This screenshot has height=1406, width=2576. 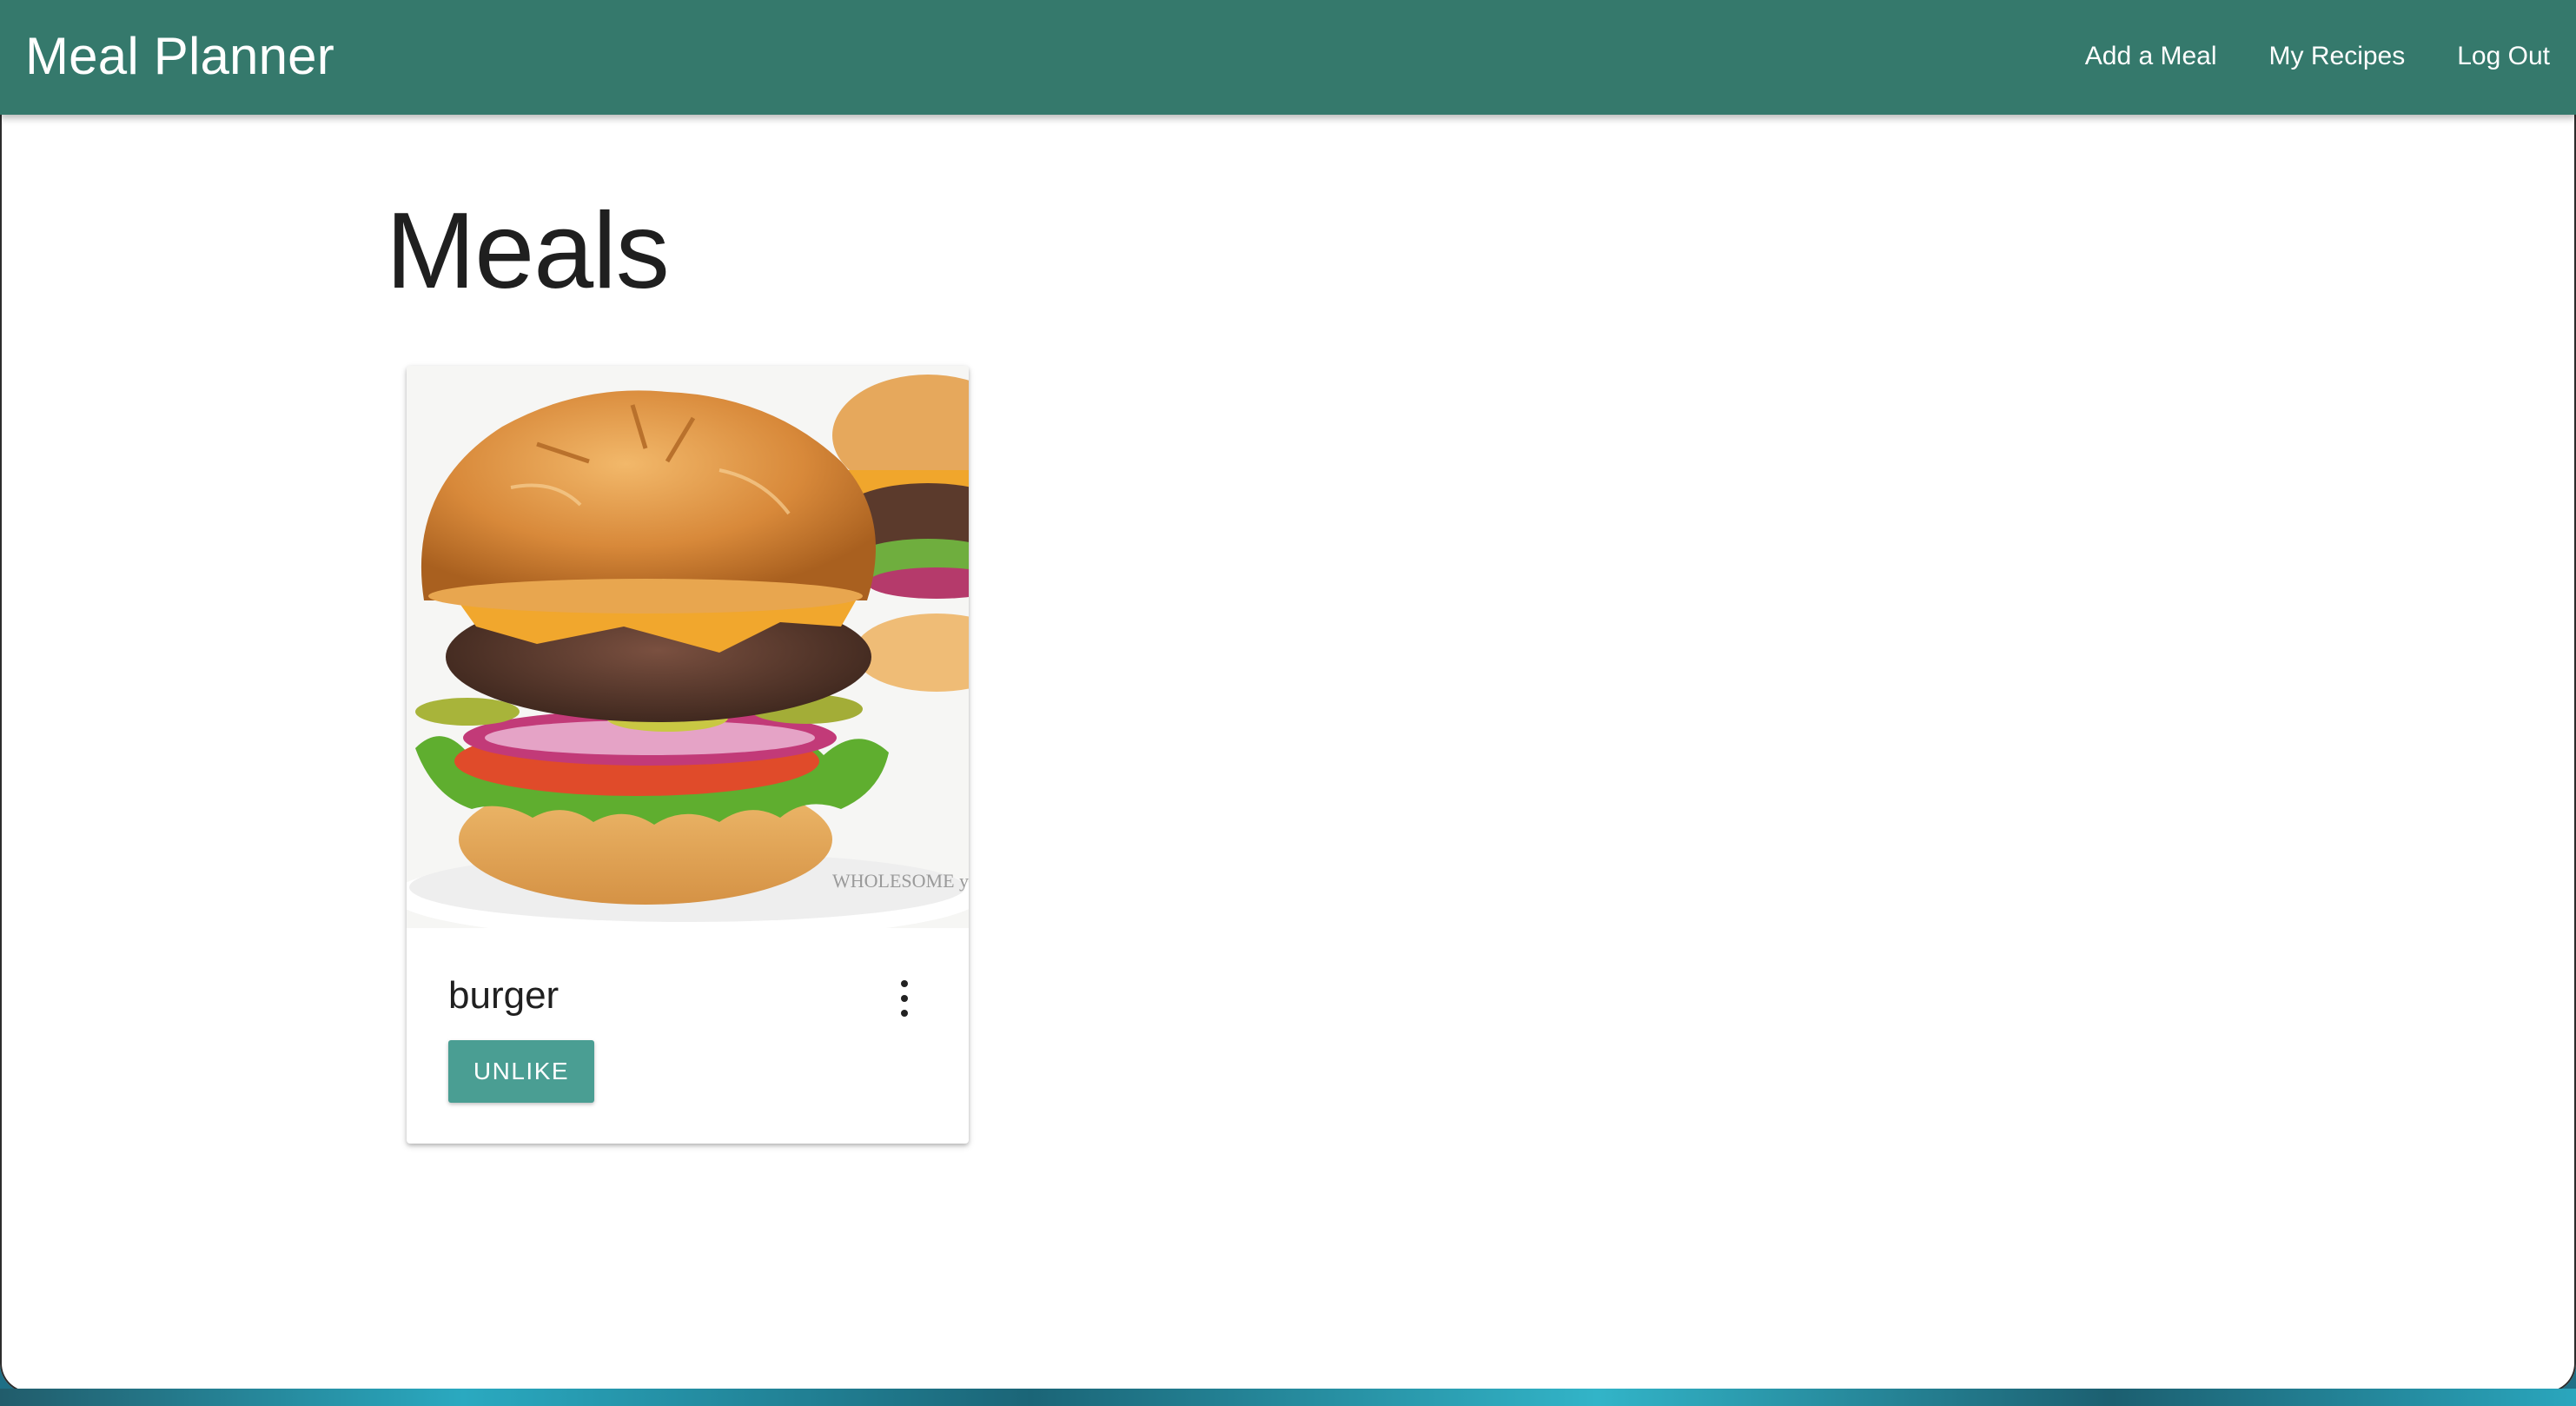 I want to click on nav-link-my-recipes: My Recipes, so click(x=2337, y=57).